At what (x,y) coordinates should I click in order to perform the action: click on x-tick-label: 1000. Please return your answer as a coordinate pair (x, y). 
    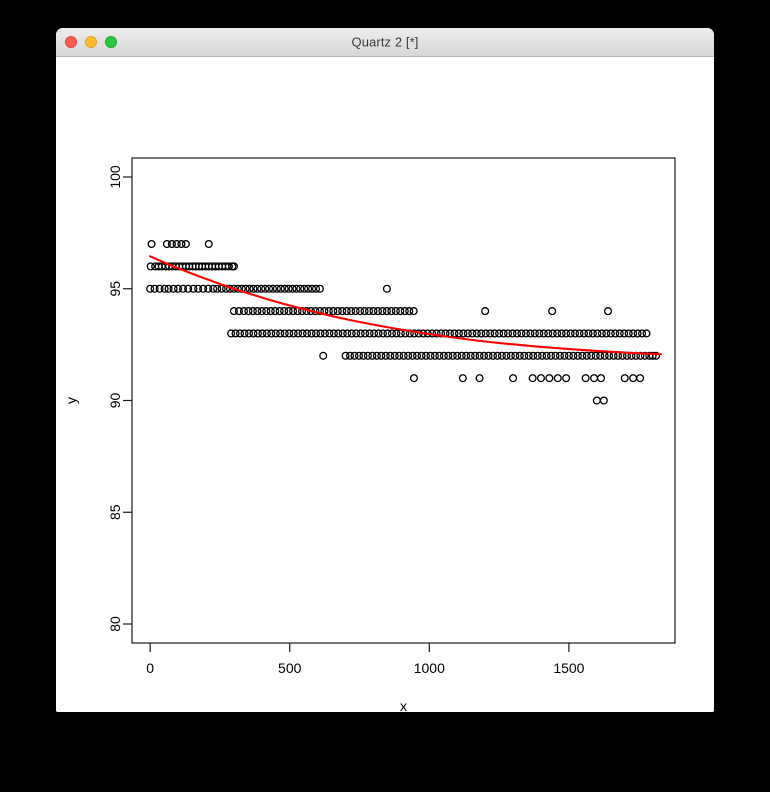
    Looking at the image, I should click on (429, 668).